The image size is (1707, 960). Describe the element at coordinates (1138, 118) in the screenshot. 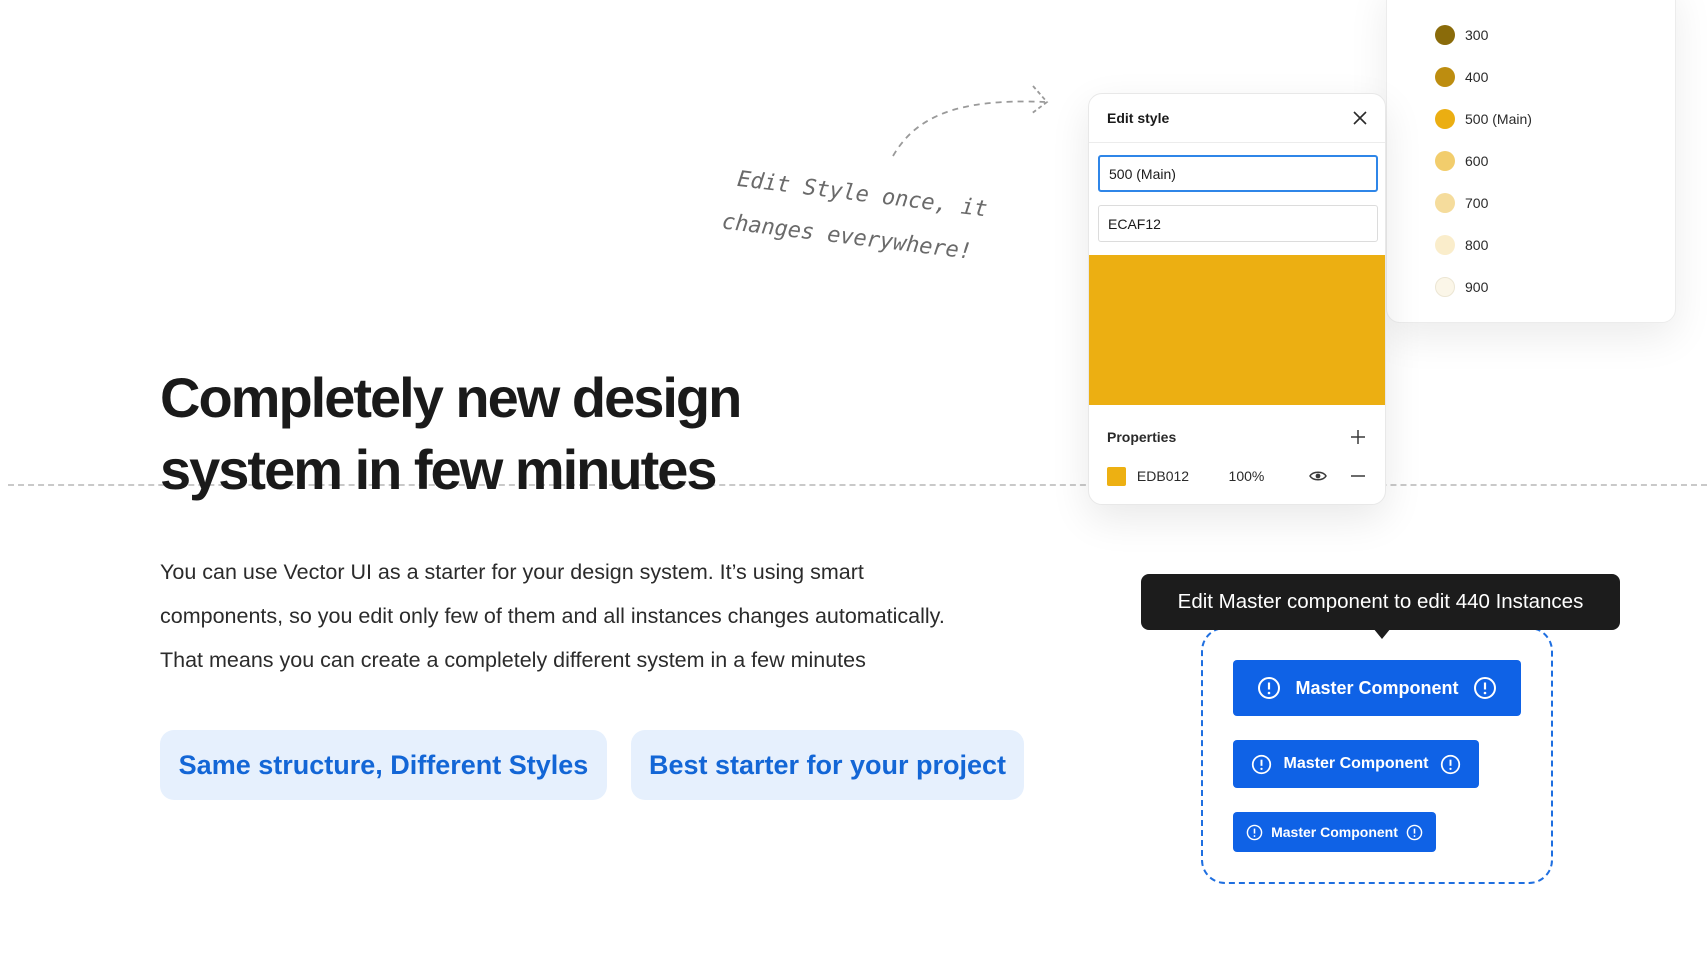

I see `edit-style-title: Edit style` at that location.